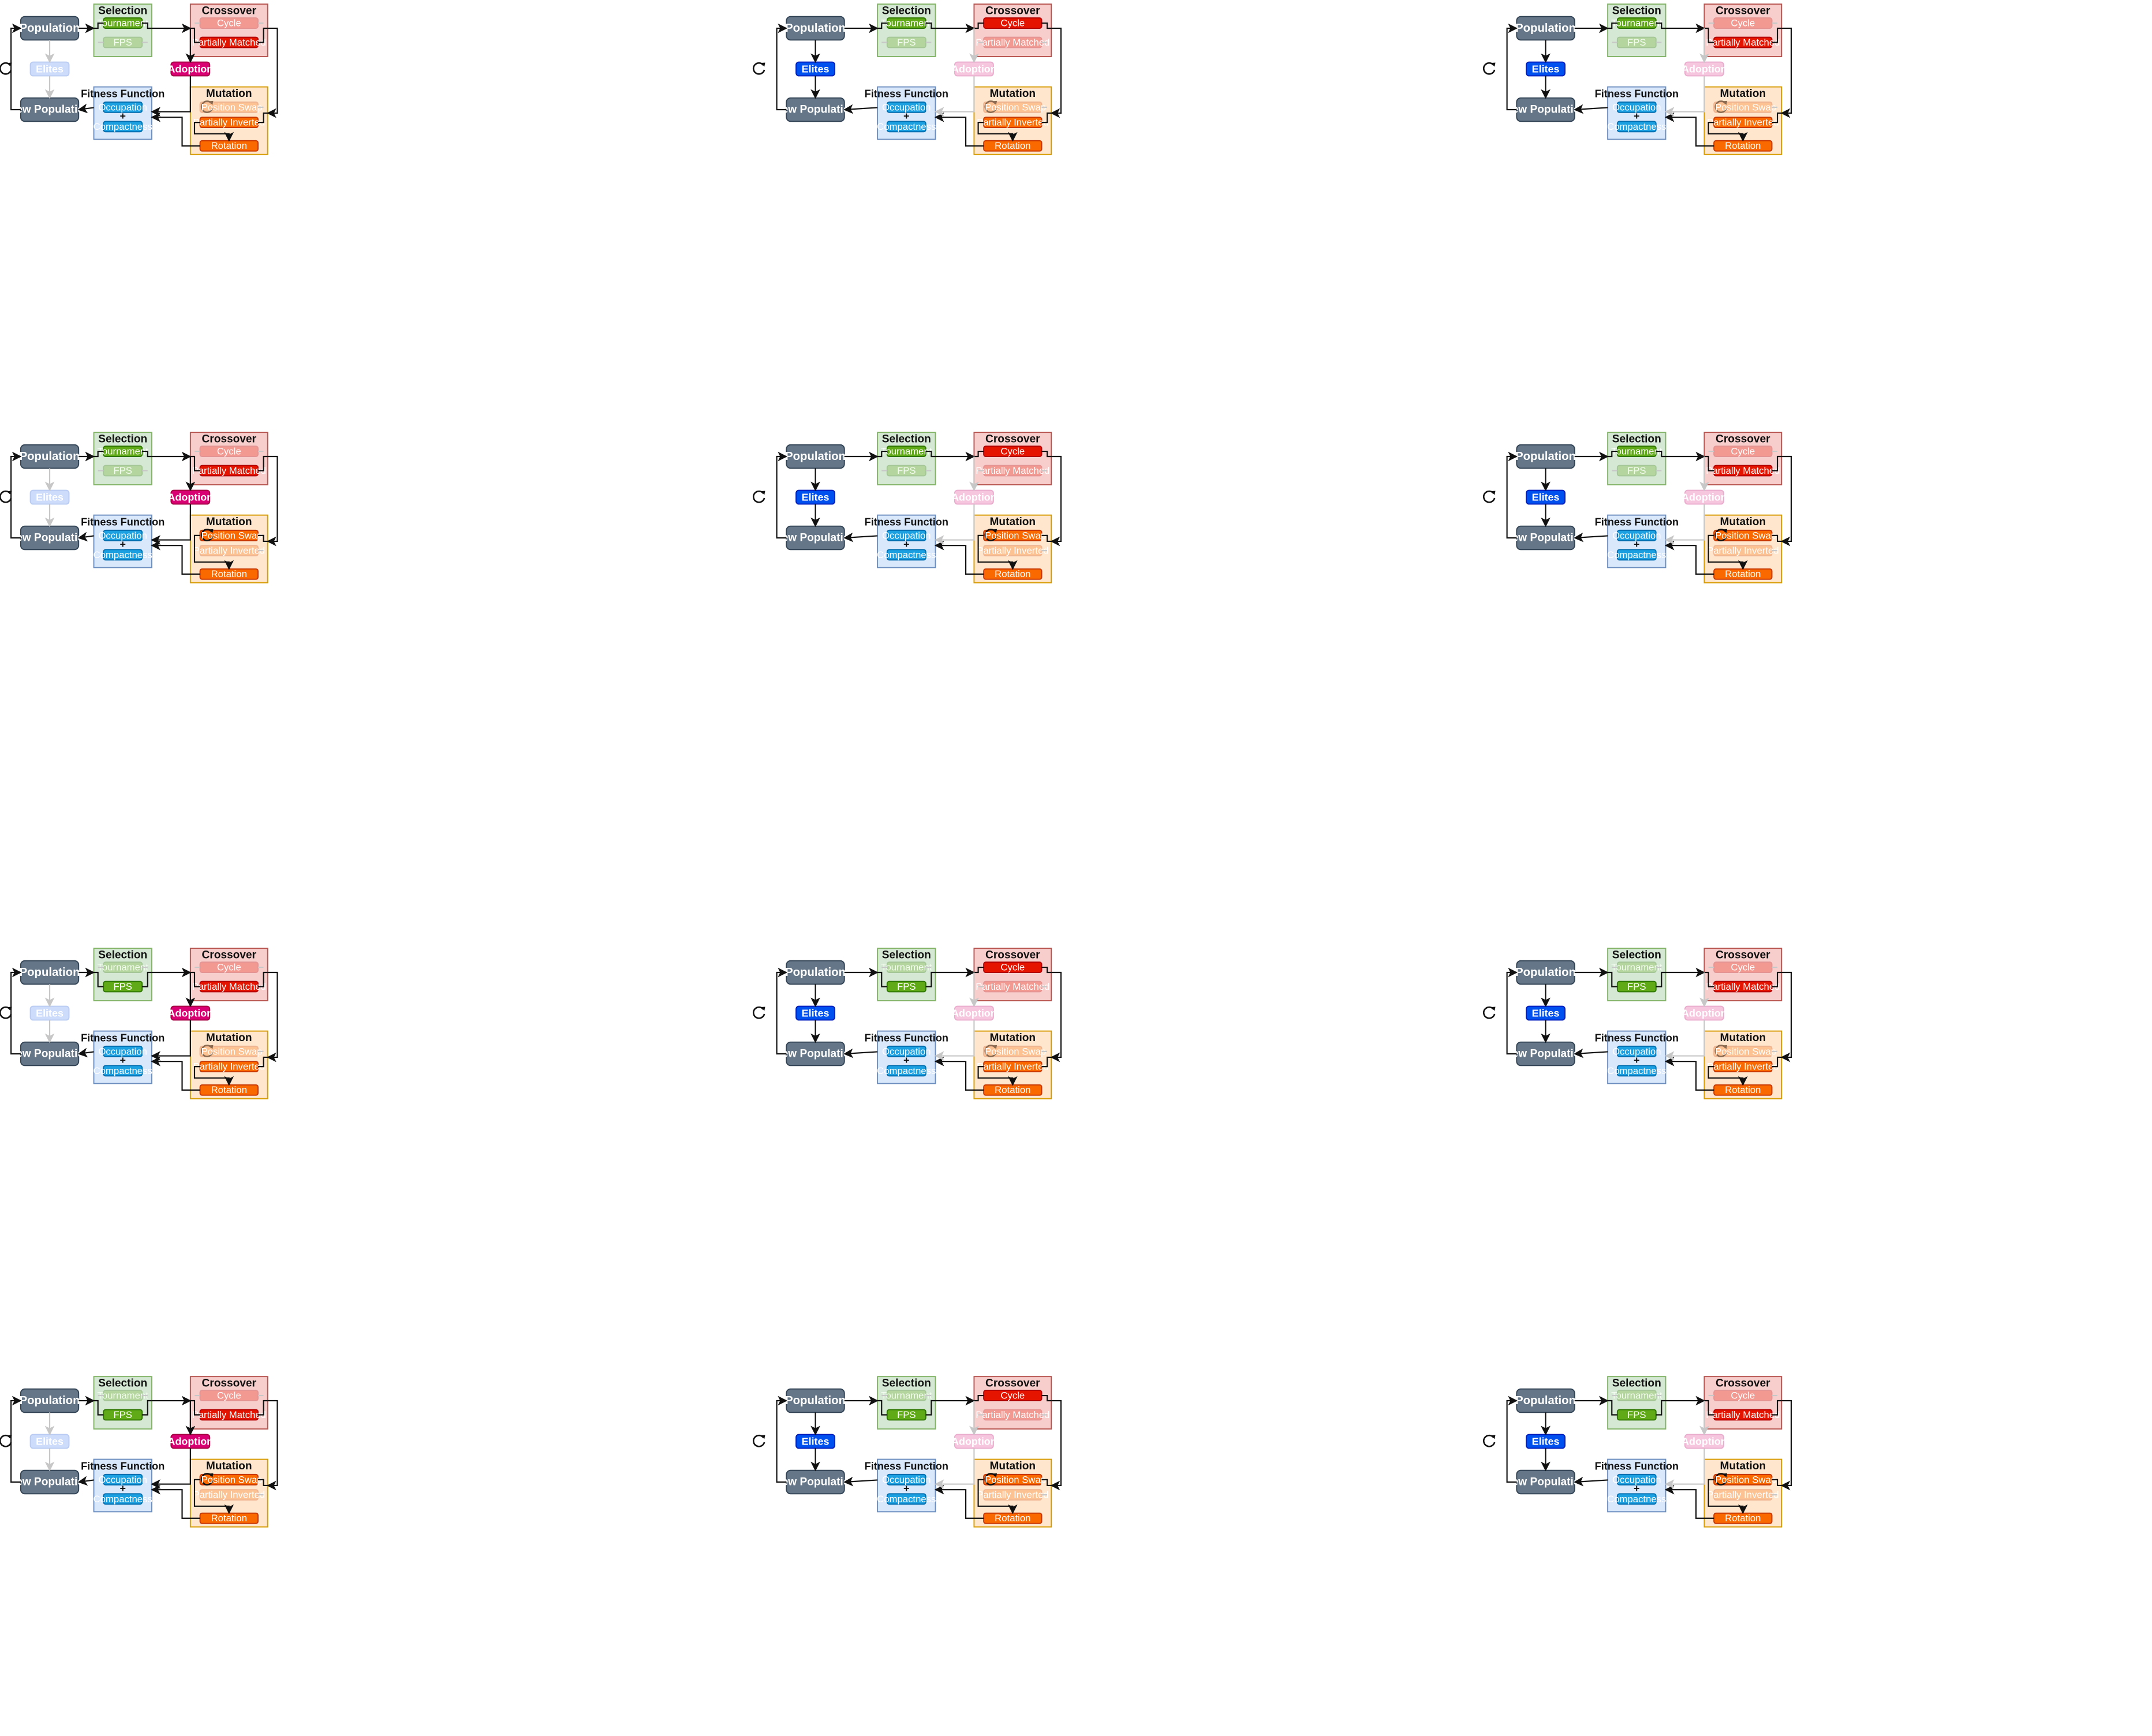 Image resolution: width=2152 pixels, height=1736 pixels. Describe the element at coordinates (123, 94) in the screenshot. I see `fitness-function-title: Fitness Function` at that location.